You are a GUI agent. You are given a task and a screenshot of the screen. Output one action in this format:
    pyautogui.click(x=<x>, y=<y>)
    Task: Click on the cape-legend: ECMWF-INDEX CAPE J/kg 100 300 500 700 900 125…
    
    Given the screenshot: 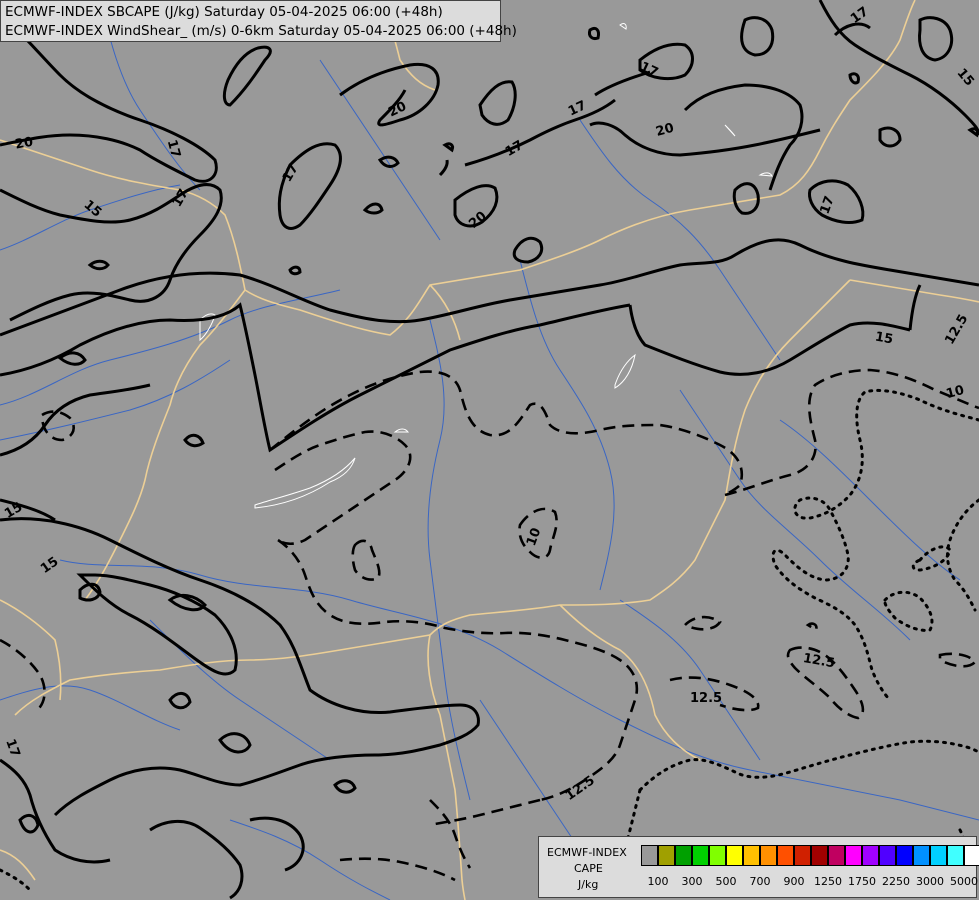 What is the action you would take?
    pyautogui.click(x=758, y=867)
    